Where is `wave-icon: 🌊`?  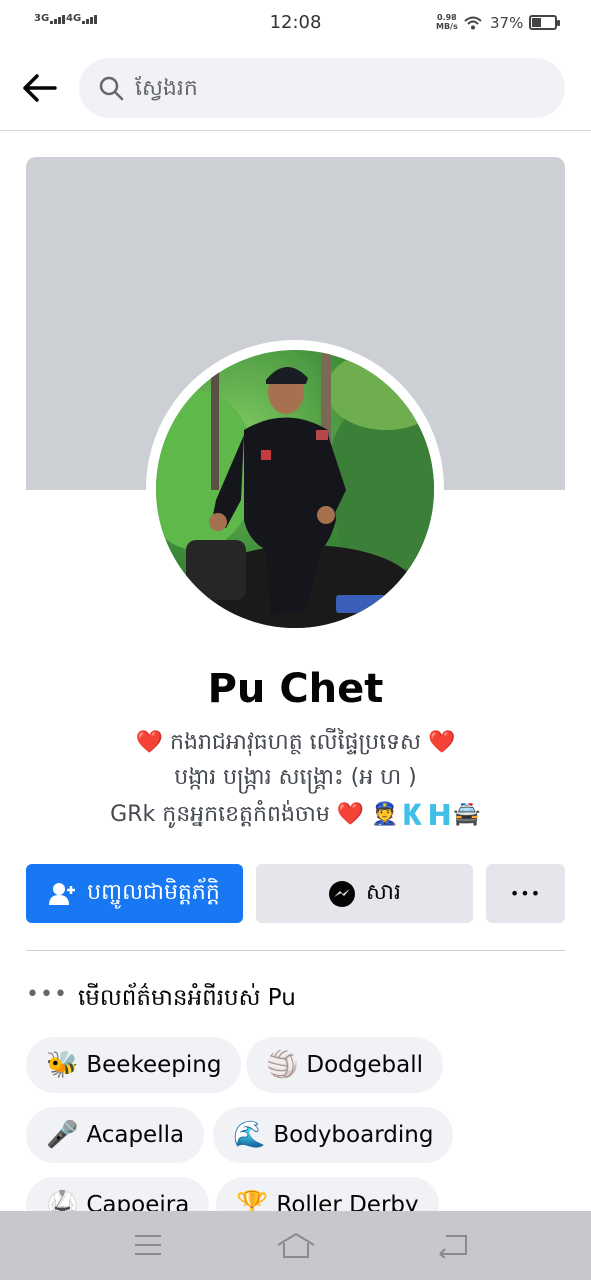 wave-icon: 🌊 is located at coordinates (249, 1135).